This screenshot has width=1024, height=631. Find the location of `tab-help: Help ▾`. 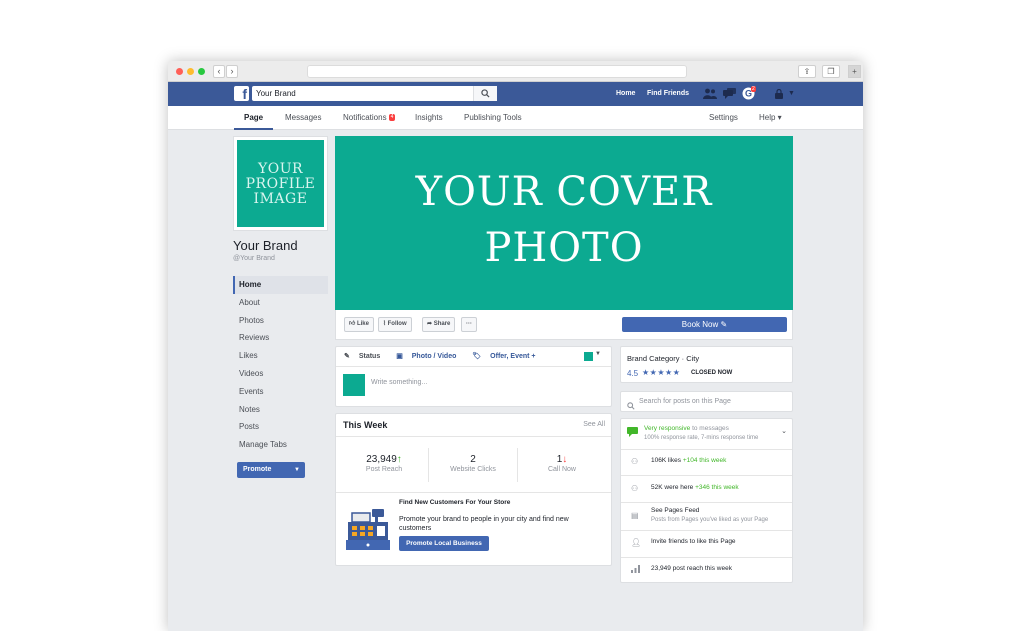

tab-help: Help ▾ is located at coordinates (770, 118).